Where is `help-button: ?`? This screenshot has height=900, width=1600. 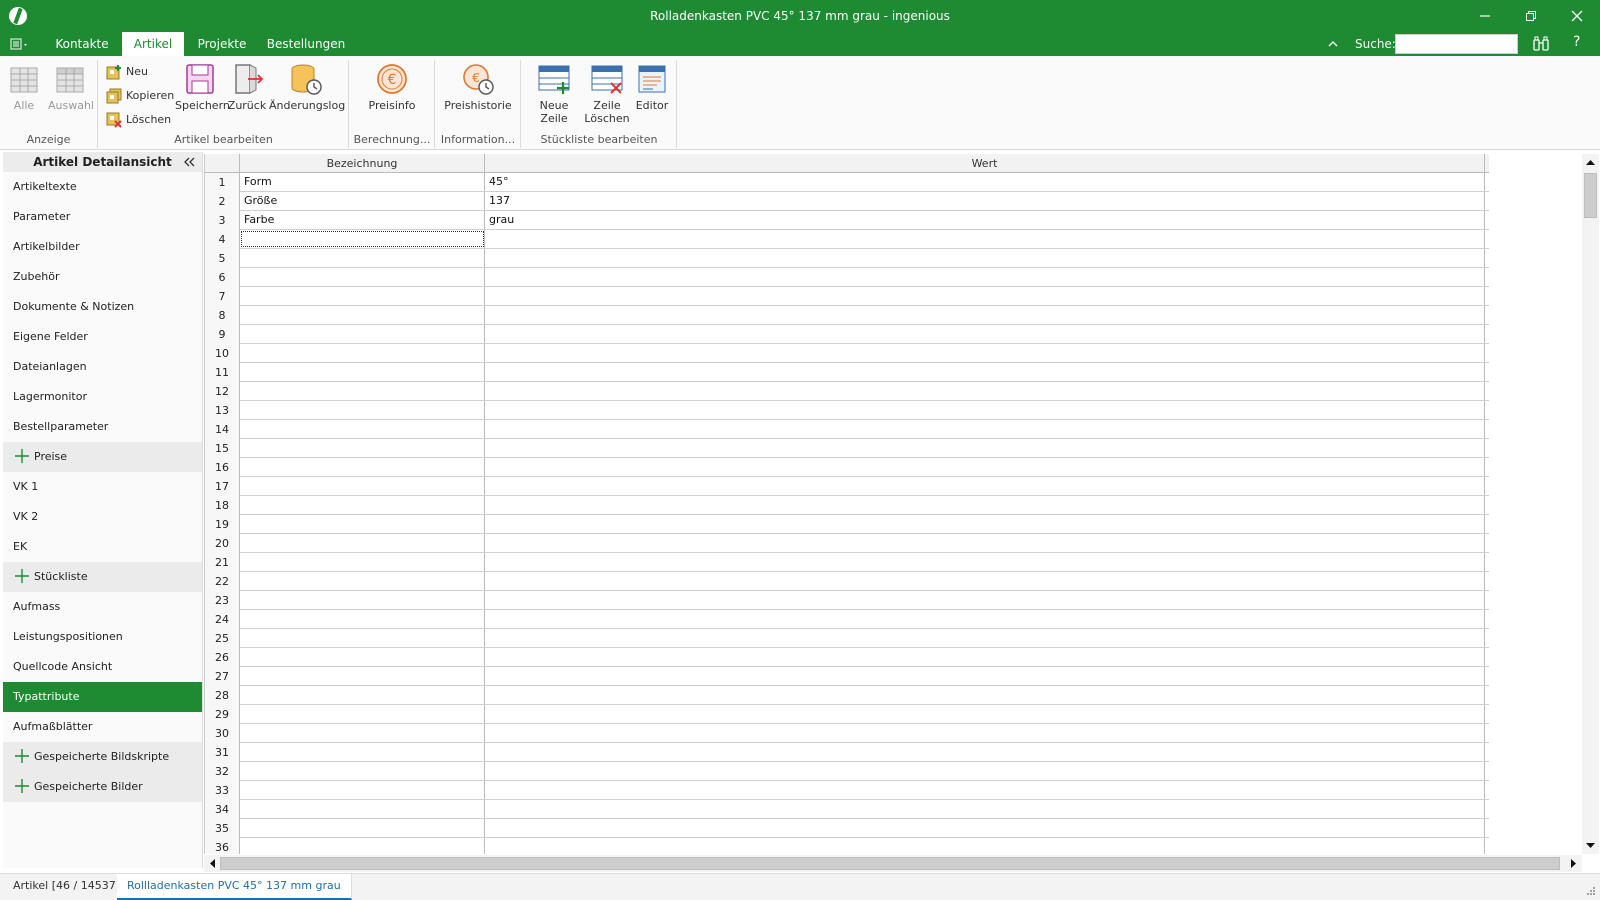 help-button: ? is located at coordinates (1580, 44).